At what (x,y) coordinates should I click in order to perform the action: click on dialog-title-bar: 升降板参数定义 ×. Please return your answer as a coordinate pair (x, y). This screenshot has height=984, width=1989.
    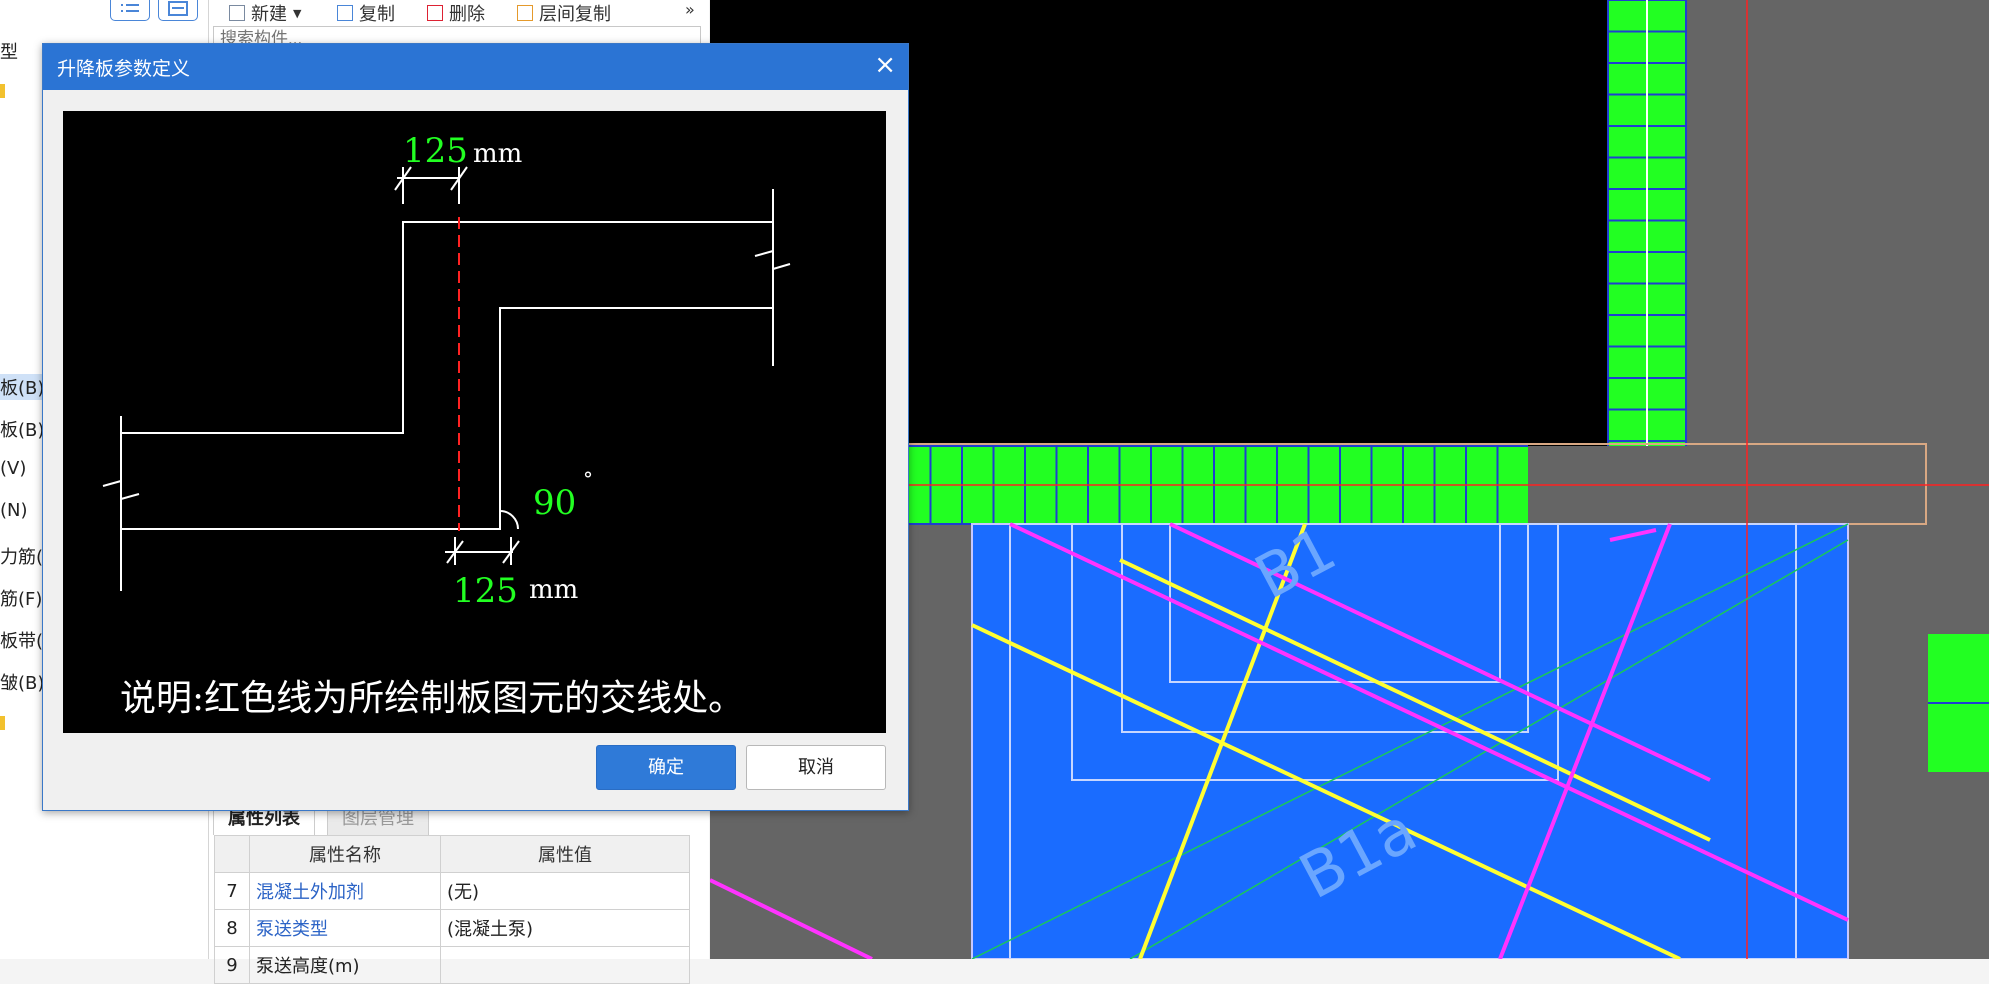
    Looking at the image, I should click on (475, 67).